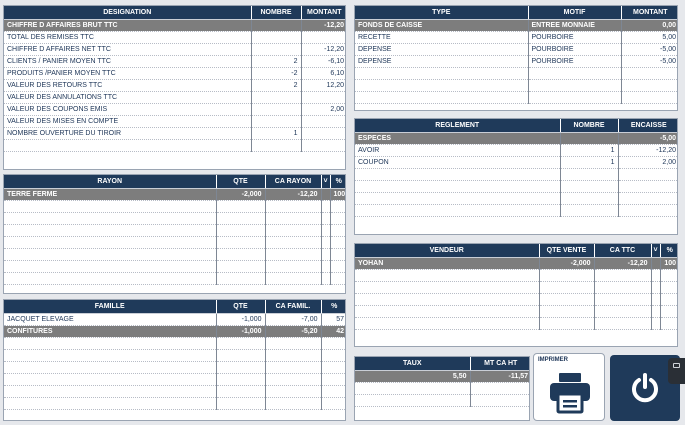 The width and height of the screenshot is (685, 425). What do you see at coordinates (458, 150) in the screenshot?
I see `reglement-cell: AVOIR` at bounding box center [458, 150].